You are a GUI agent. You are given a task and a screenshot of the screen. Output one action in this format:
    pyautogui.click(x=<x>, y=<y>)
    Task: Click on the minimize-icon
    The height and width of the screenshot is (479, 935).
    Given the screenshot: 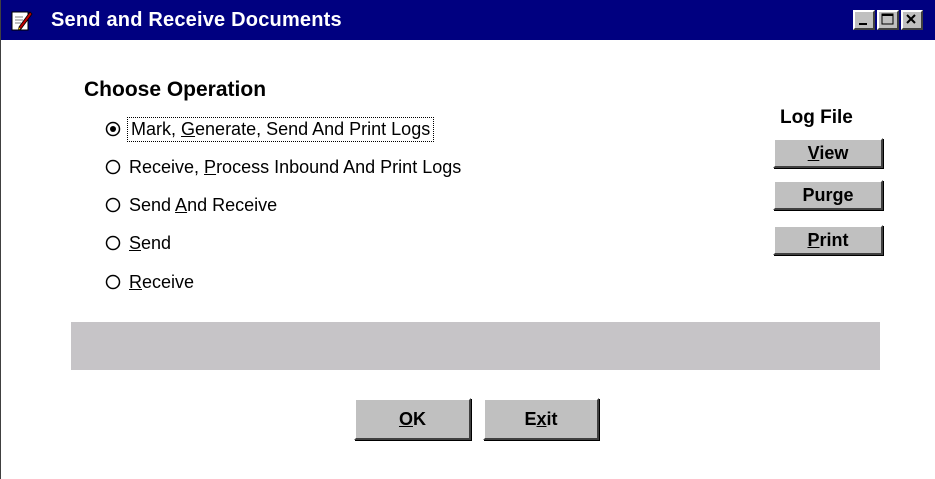 What is the action you would take?
    pyautogui.click(x=863, y=24)
    